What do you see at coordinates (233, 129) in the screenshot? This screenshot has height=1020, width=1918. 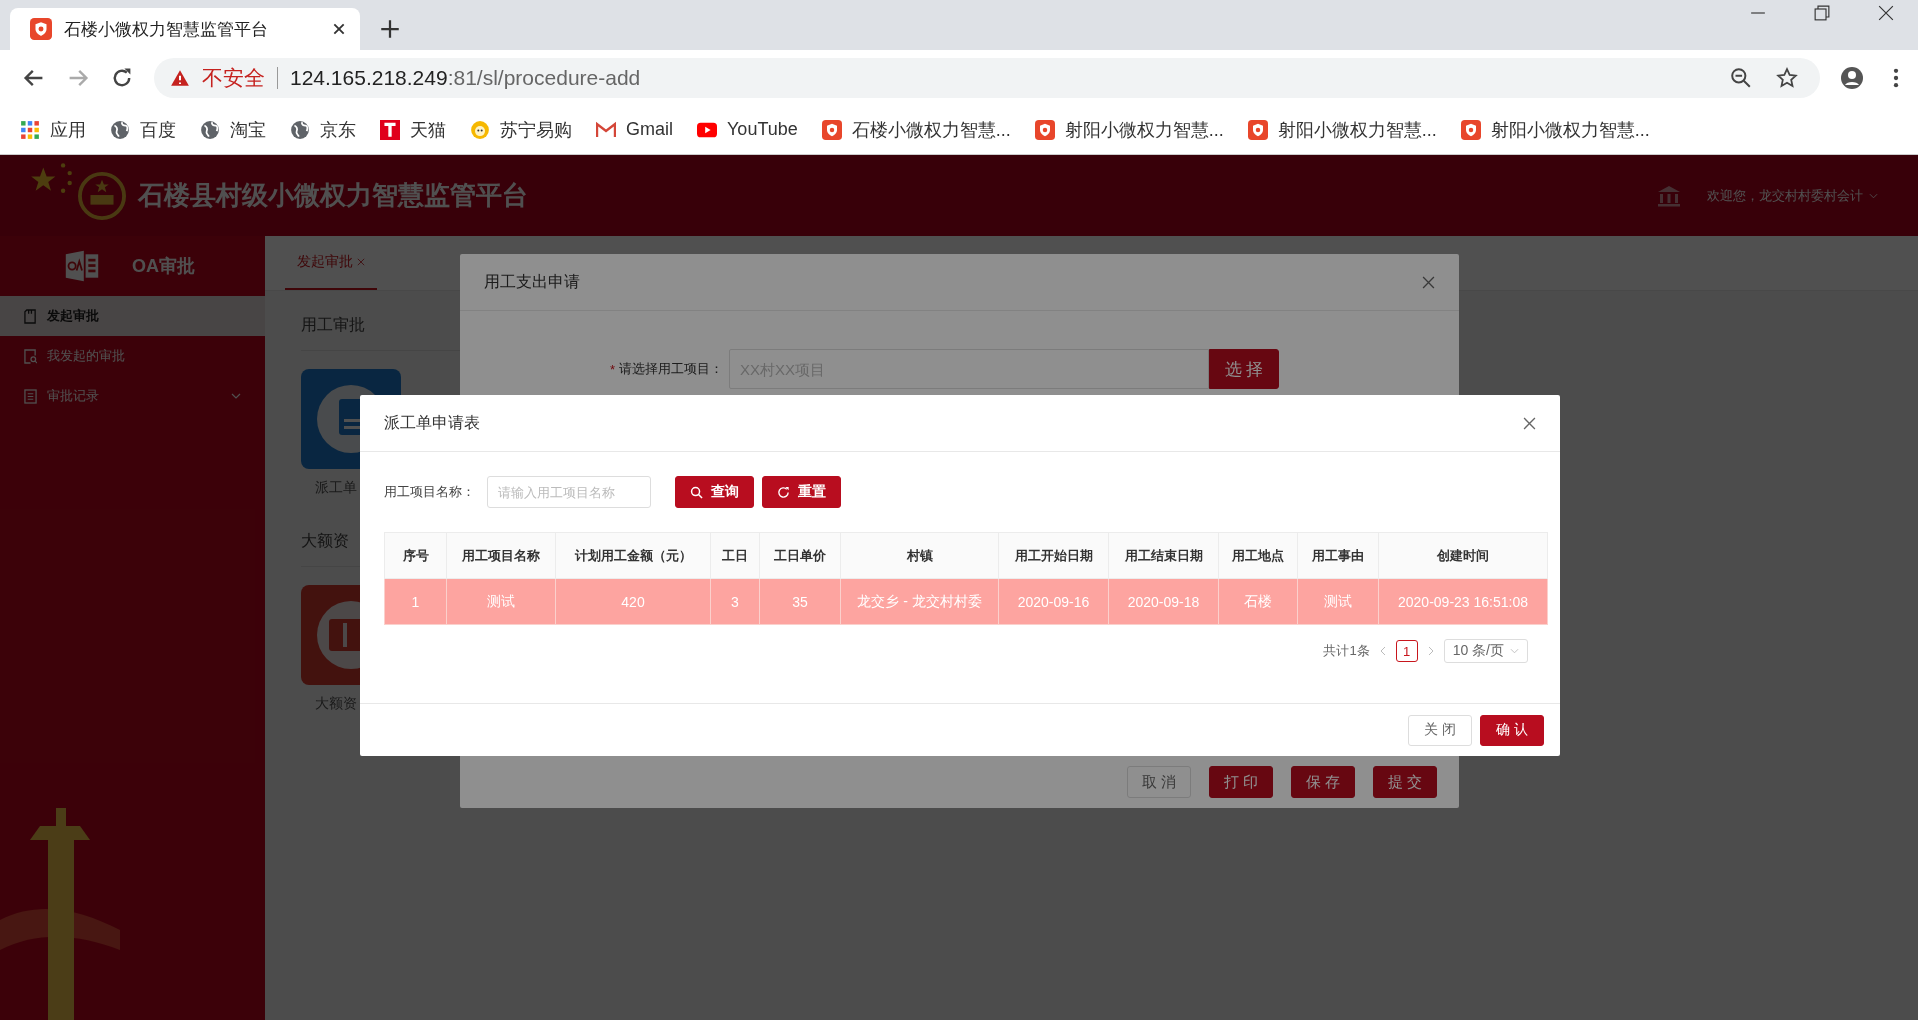 I see `bookmark: 淘宝` at bounding box center [233, 129].